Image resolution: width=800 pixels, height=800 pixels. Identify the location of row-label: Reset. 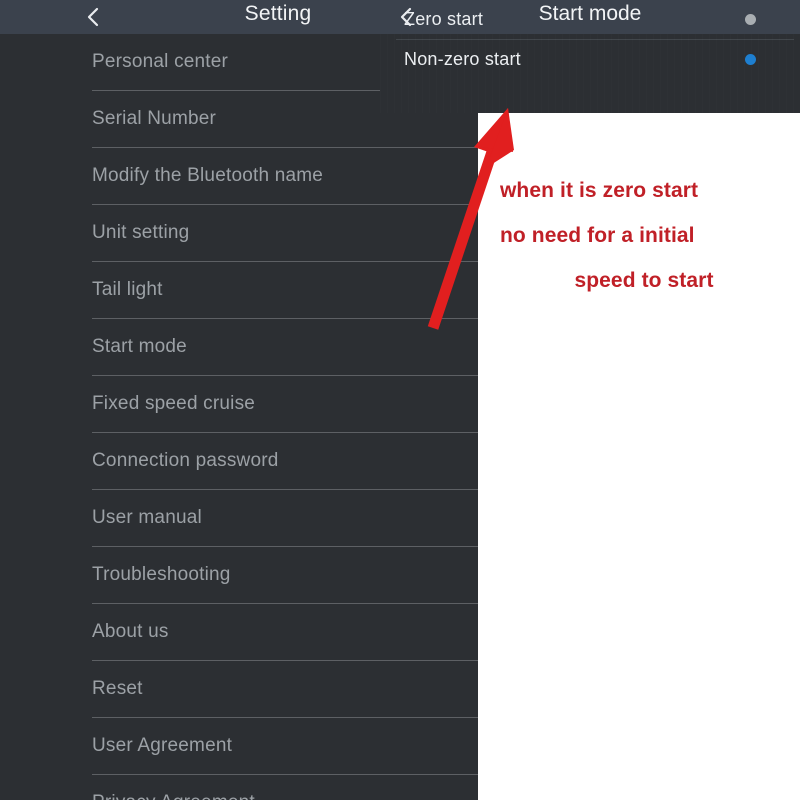
(117, 688).